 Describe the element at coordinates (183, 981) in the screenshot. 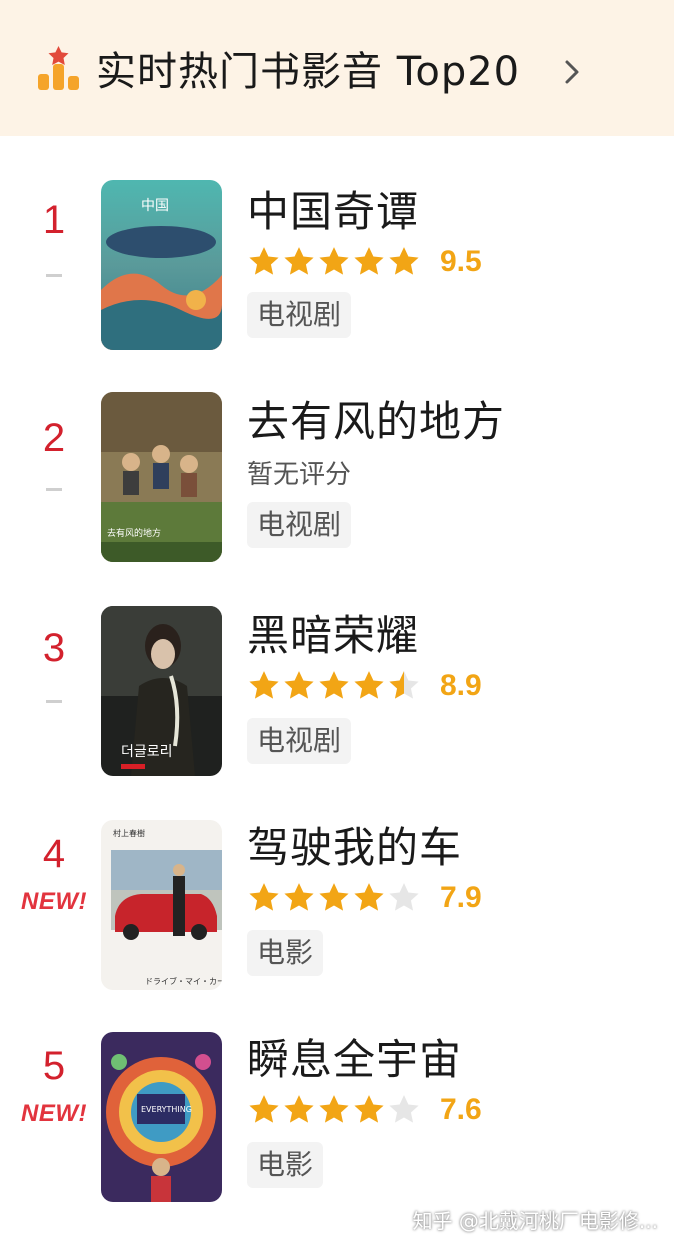

I see `svg-text: ドライブ・マイ・カー` at that location.